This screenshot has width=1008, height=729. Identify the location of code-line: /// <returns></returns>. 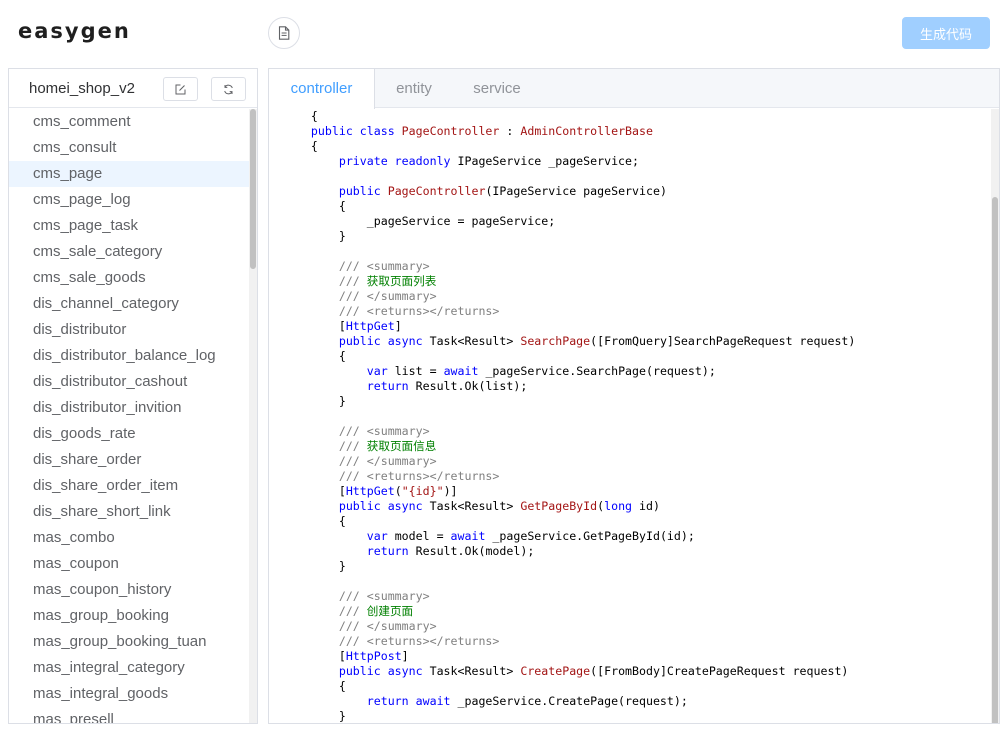
(637, 311).